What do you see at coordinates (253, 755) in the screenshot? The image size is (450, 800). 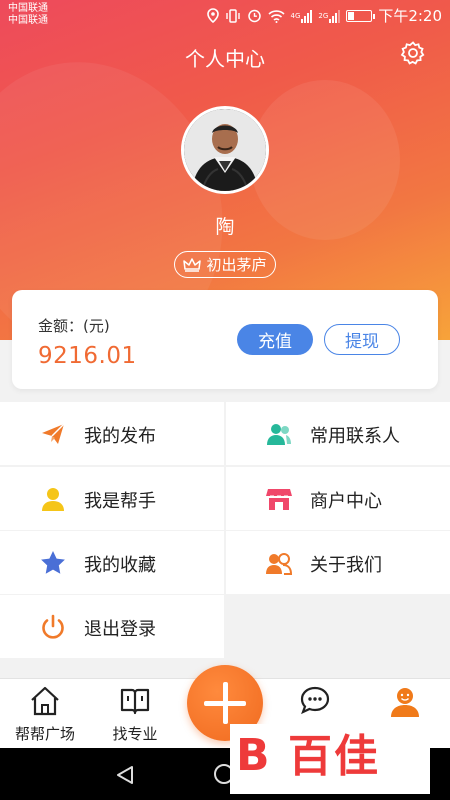 I see `watermark-mark: B` at bounding box center [253, 755].